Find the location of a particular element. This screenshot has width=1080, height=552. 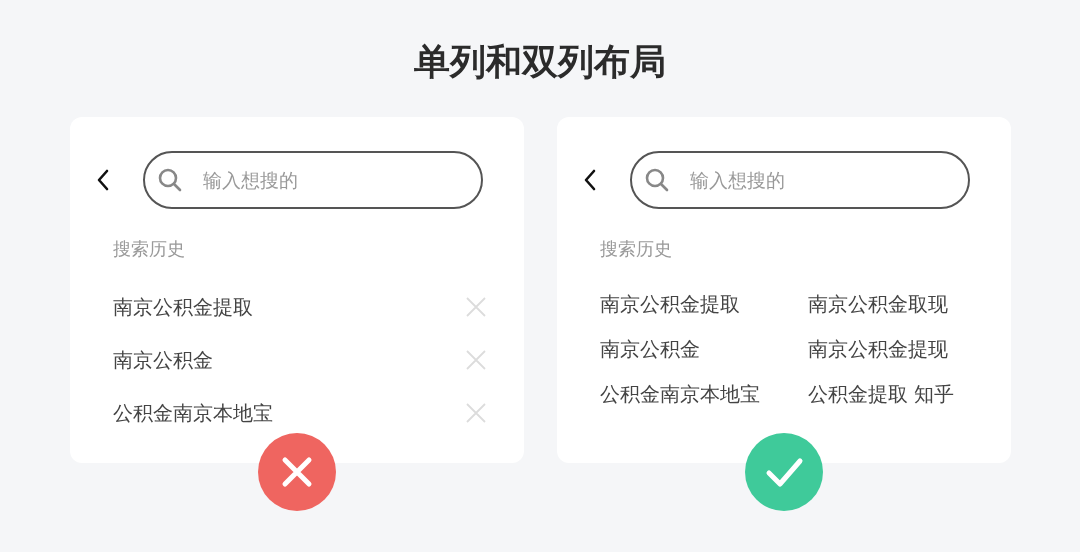

page-title: 单列和双列布局 is located at coordinates (540, 62).